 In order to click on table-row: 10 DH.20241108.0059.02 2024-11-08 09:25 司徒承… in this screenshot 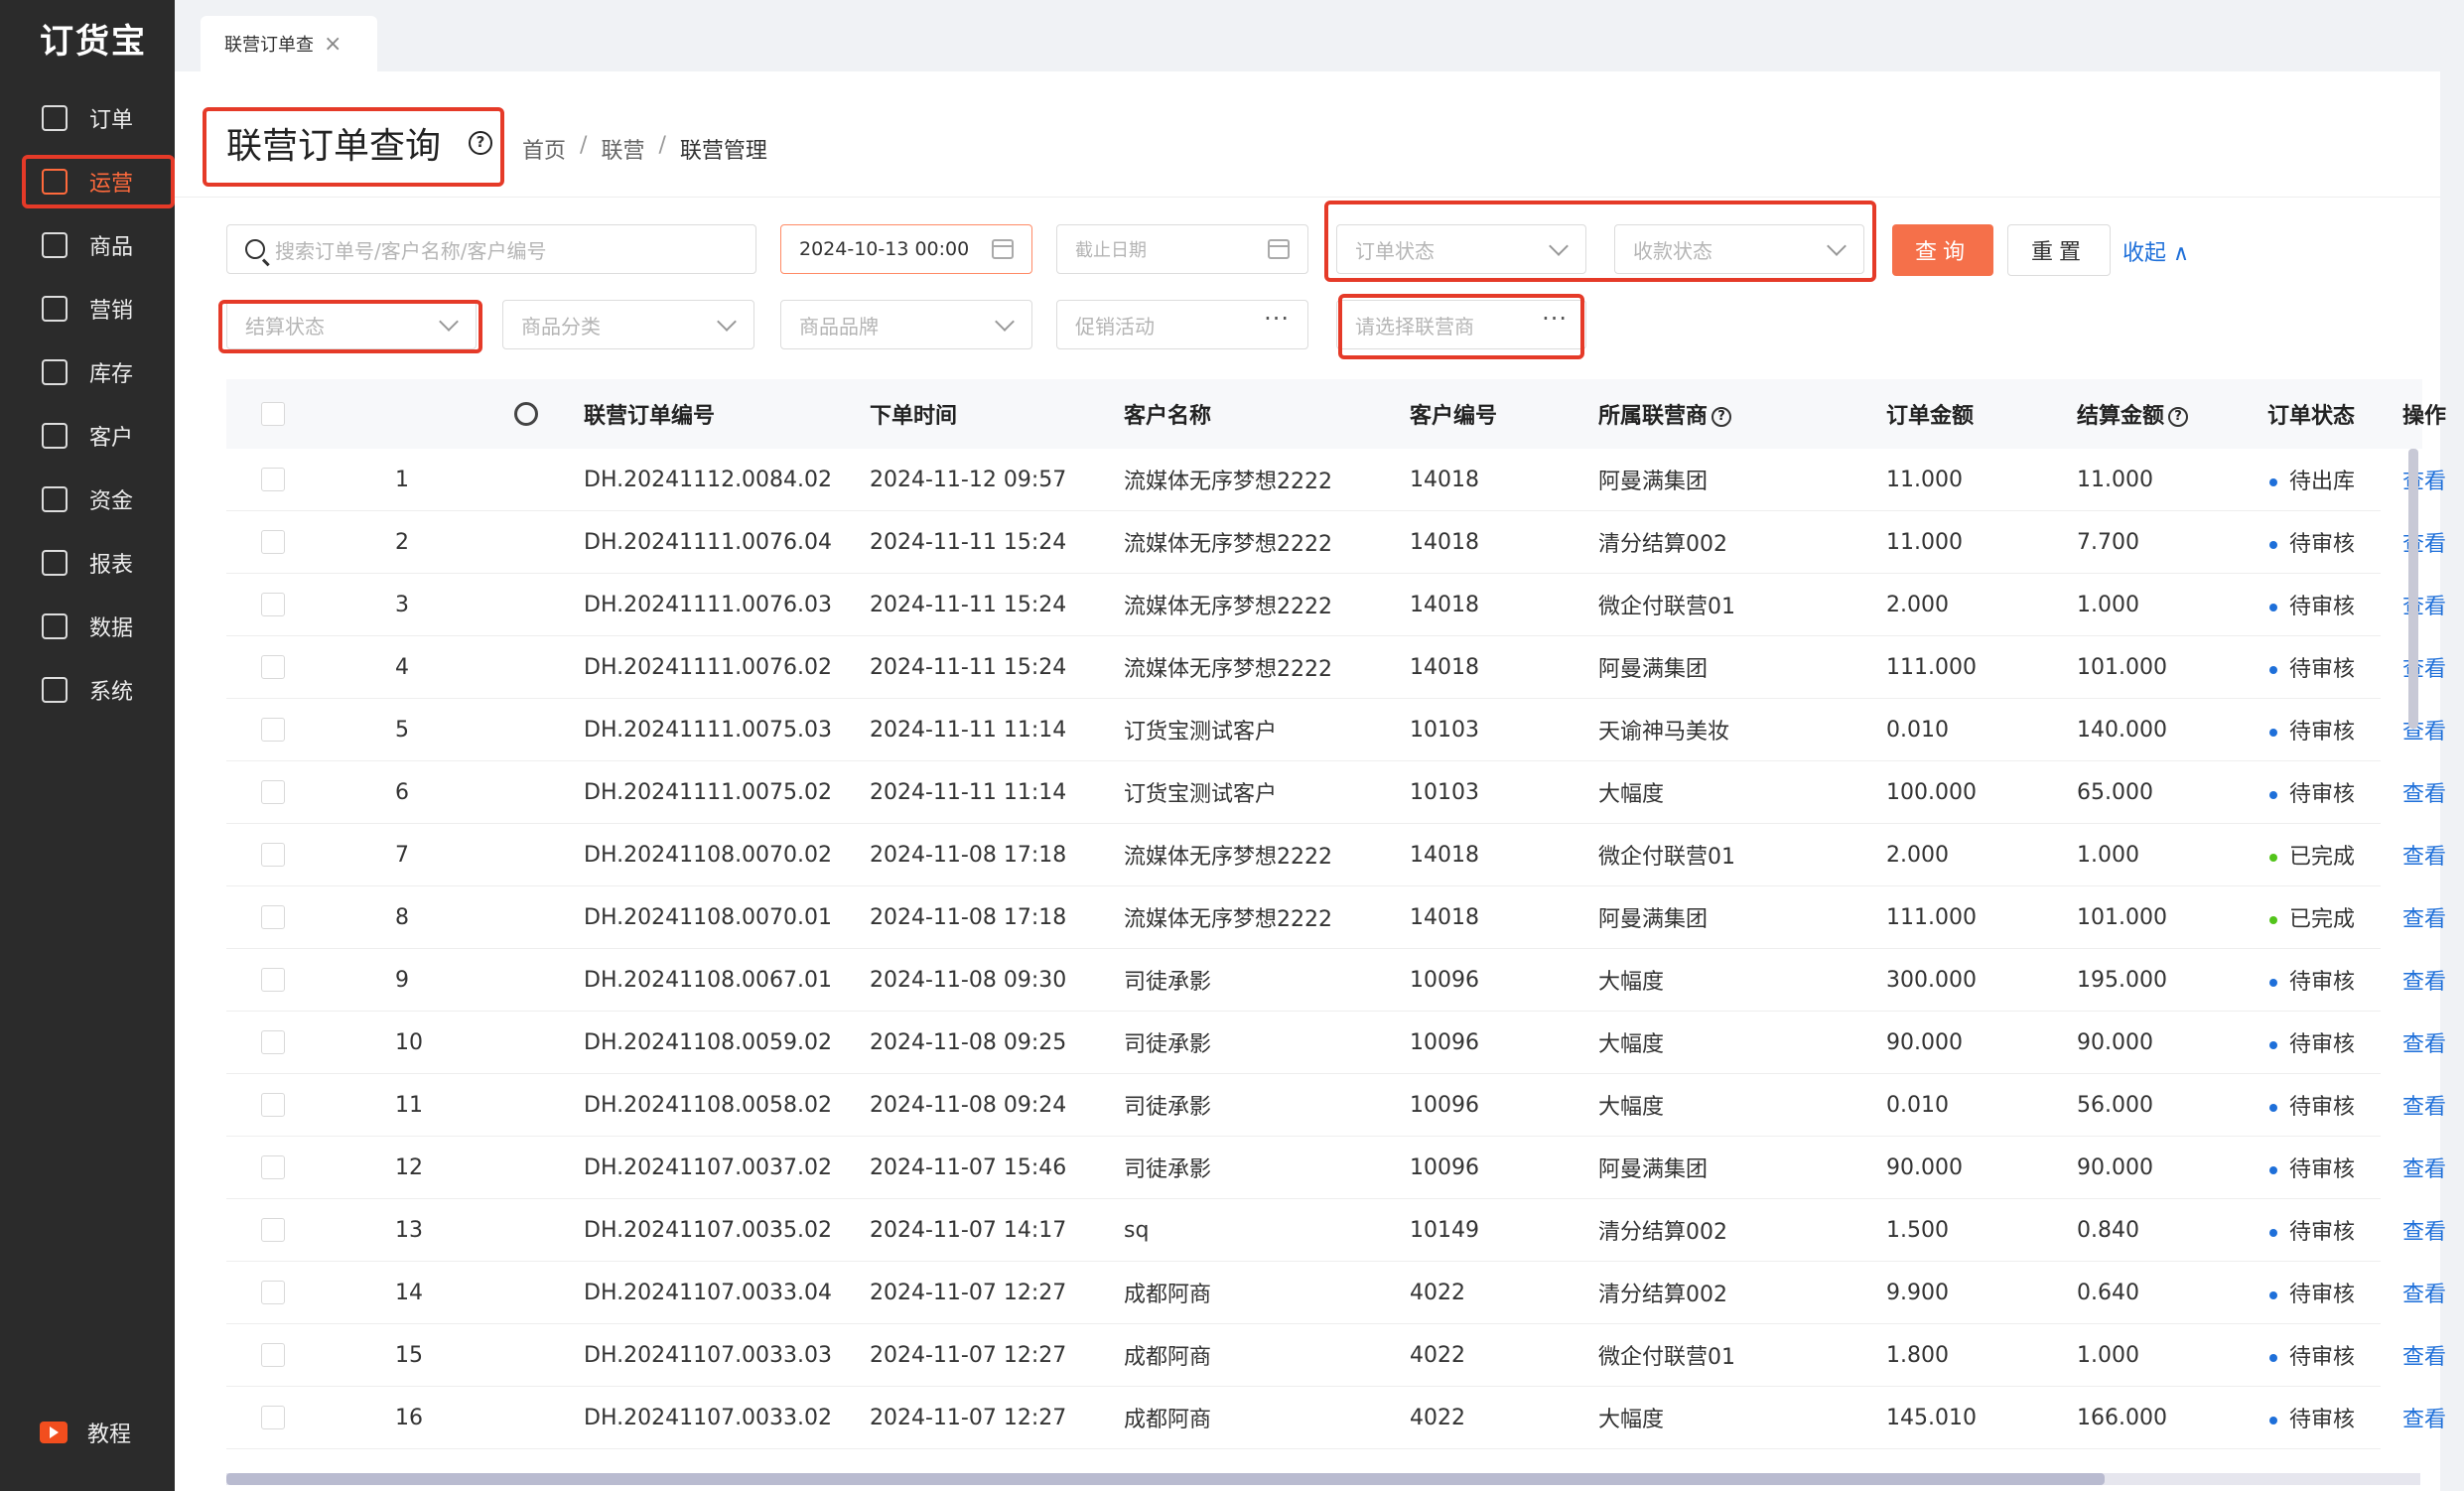, I will do `click(1336, 1043)`.